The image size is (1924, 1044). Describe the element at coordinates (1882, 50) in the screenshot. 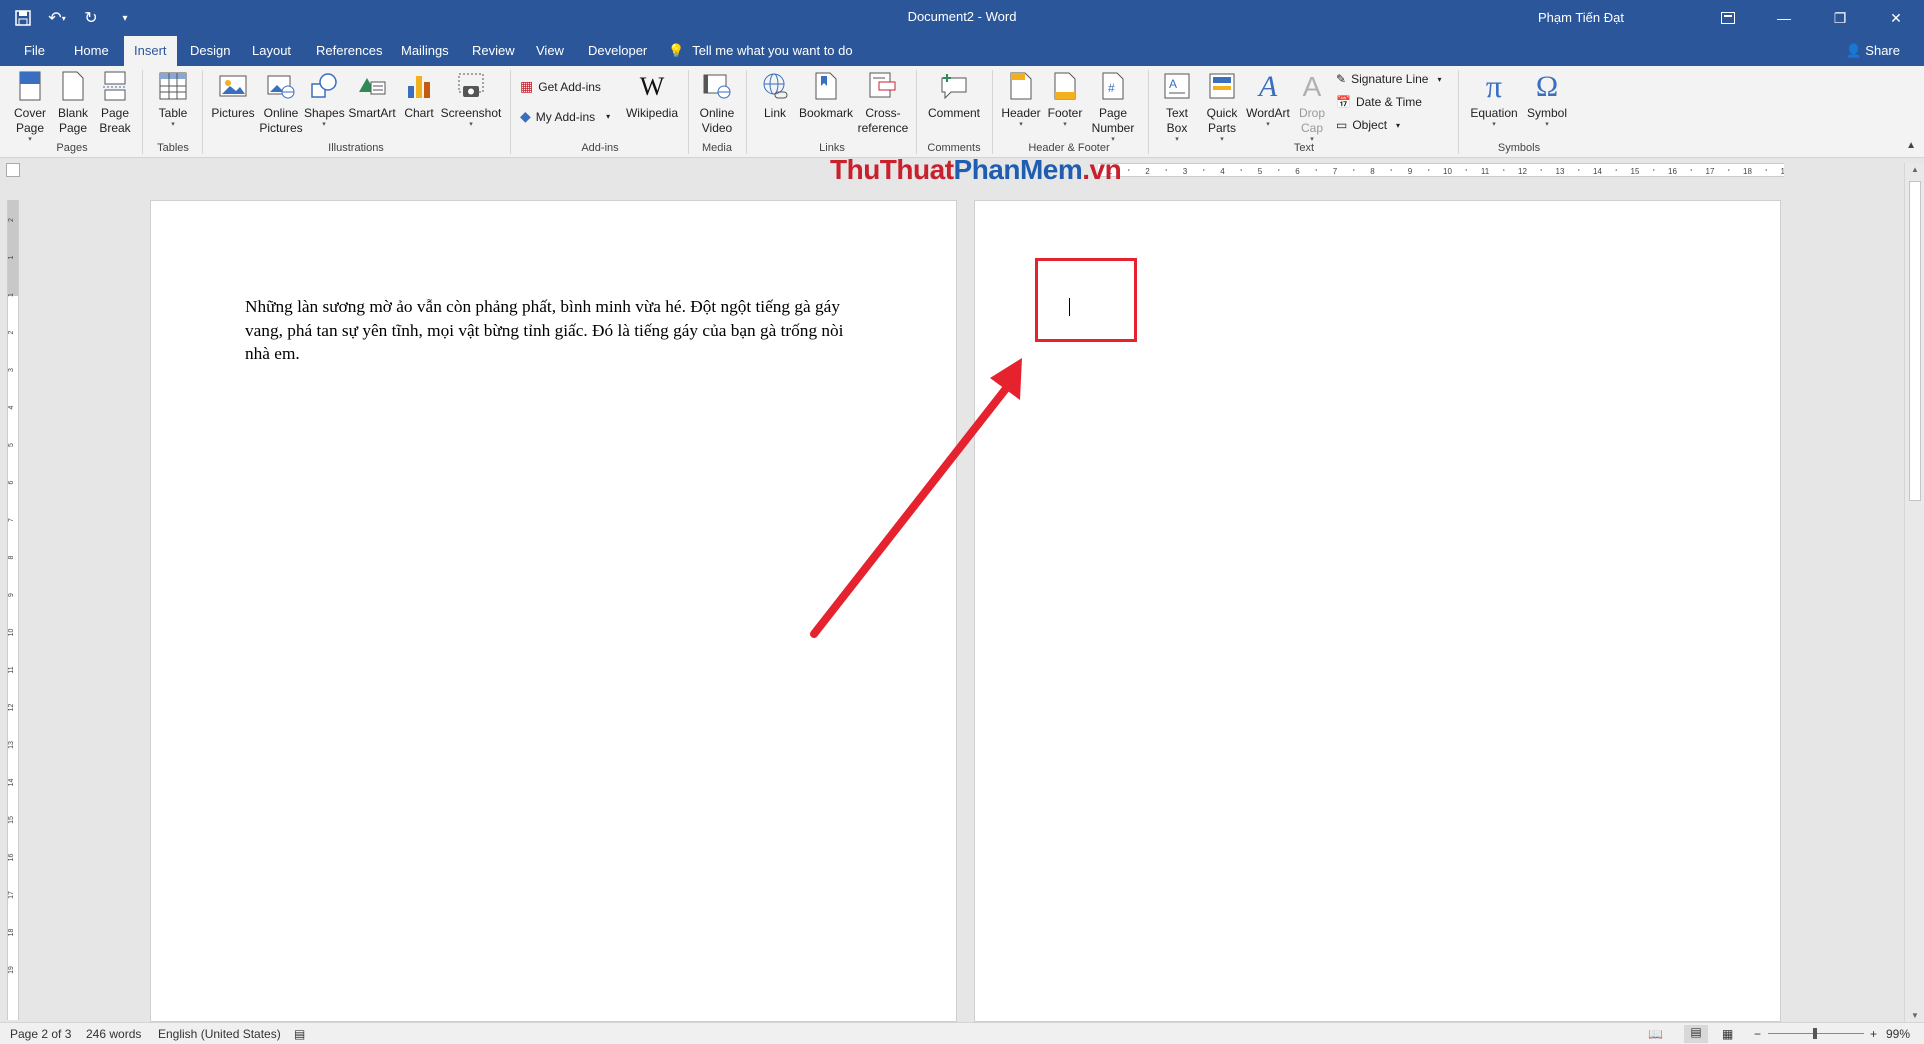

I see `share-label: Share` at that location.